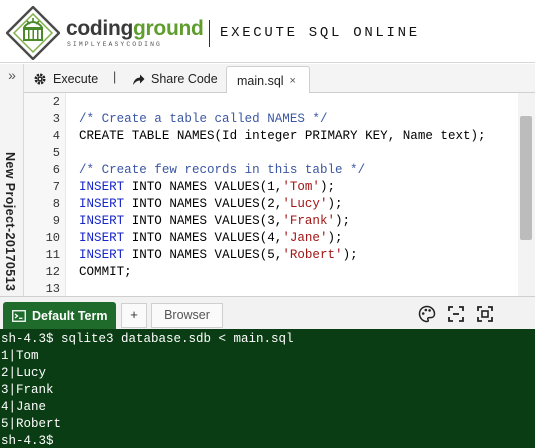  What do you see at coordinates (52, 255) in the screenshot?
I see `line-number: 11` at bounding box center [52, 255].